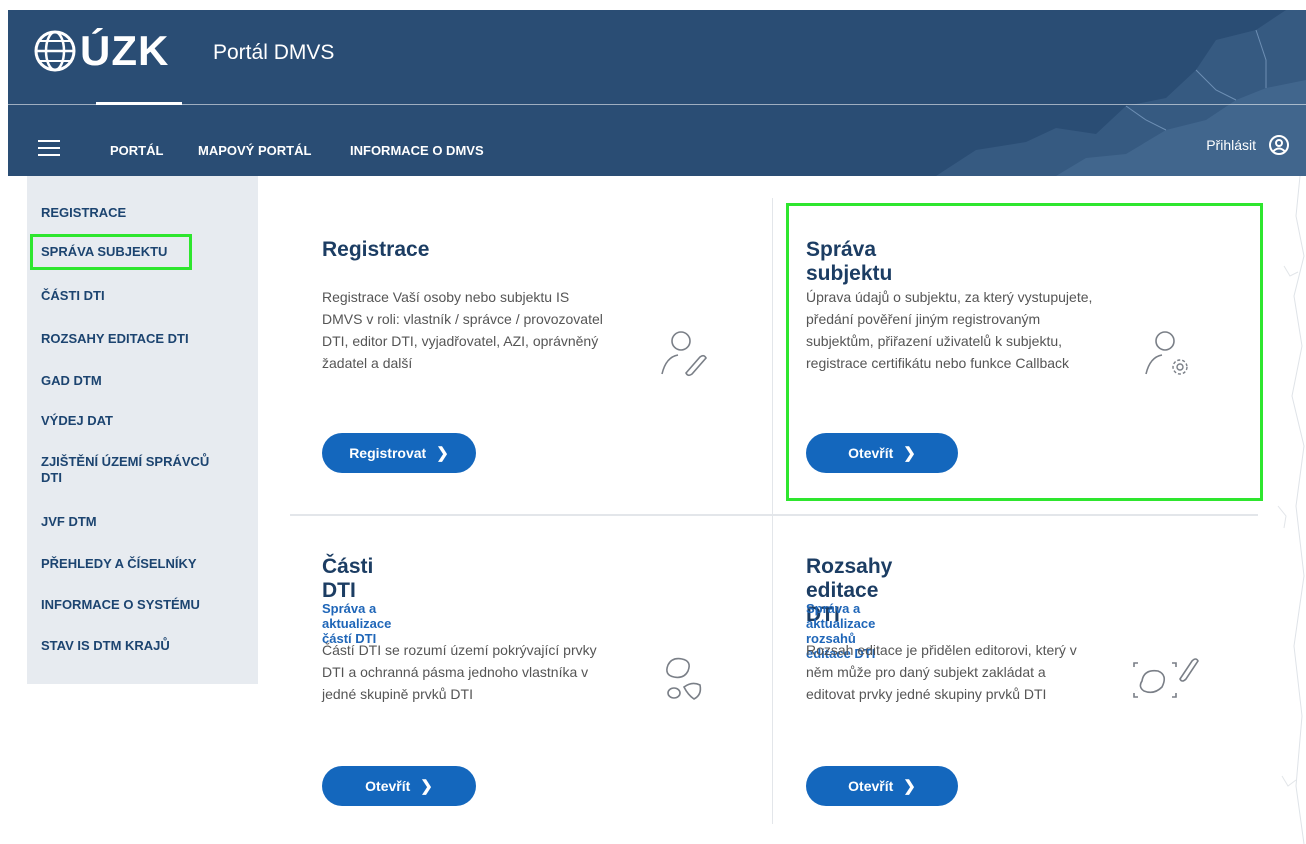 The height and width of the screenshot is (844, 1306). I want to click on registrovat-button: Registrovat ❯, so click(399, 453).